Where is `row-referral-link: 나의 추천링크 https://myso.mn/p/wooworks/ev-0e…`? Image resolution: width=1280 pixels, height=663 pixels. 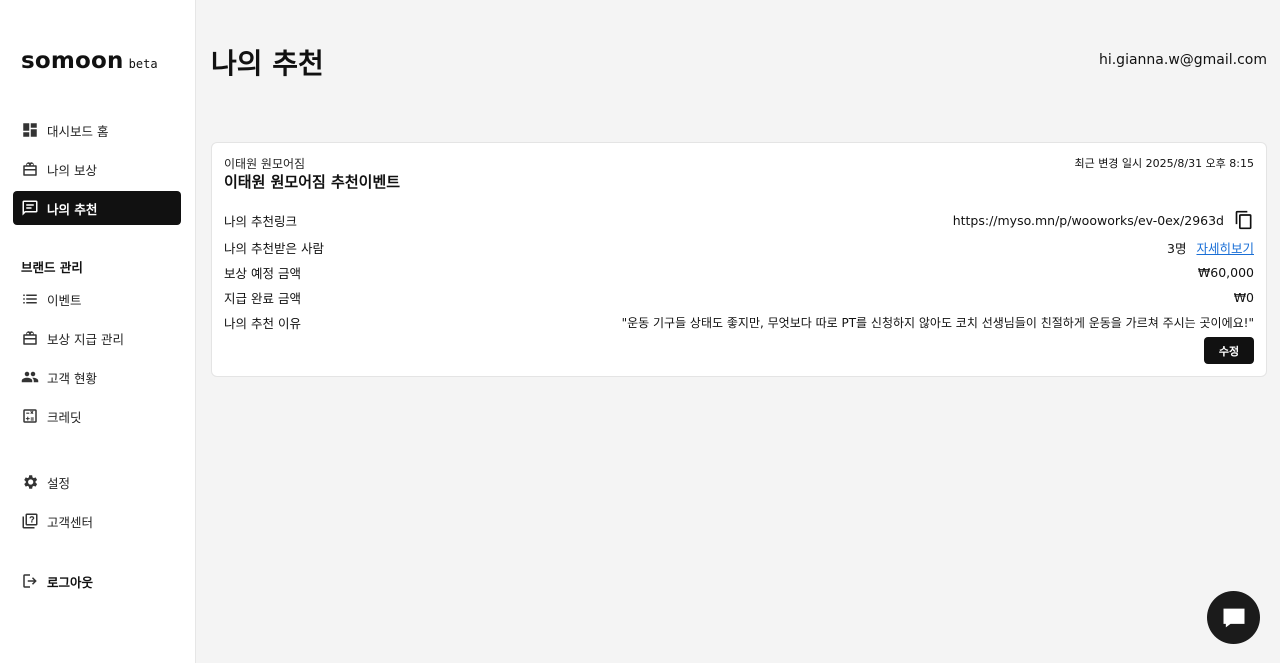
row-referral-link: 나의 추천링크 https://myso.mn/p/wooworks/ev-0e… is located at coordinates (739, 220).